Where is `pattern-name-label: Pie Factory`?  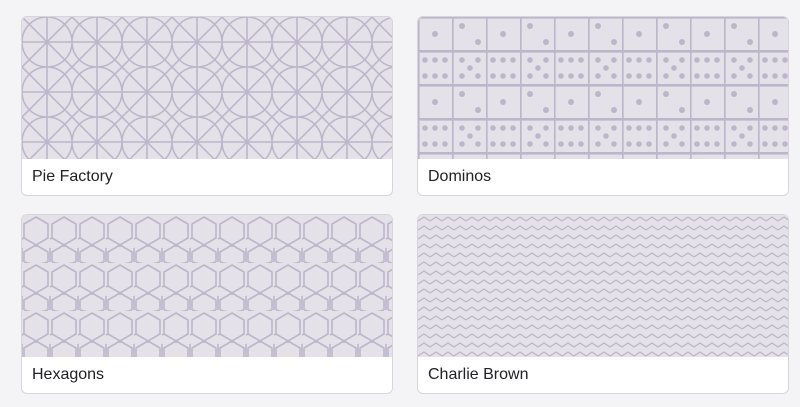 pattern-name-label: Pie Factory is located at coordinates (72, 176).